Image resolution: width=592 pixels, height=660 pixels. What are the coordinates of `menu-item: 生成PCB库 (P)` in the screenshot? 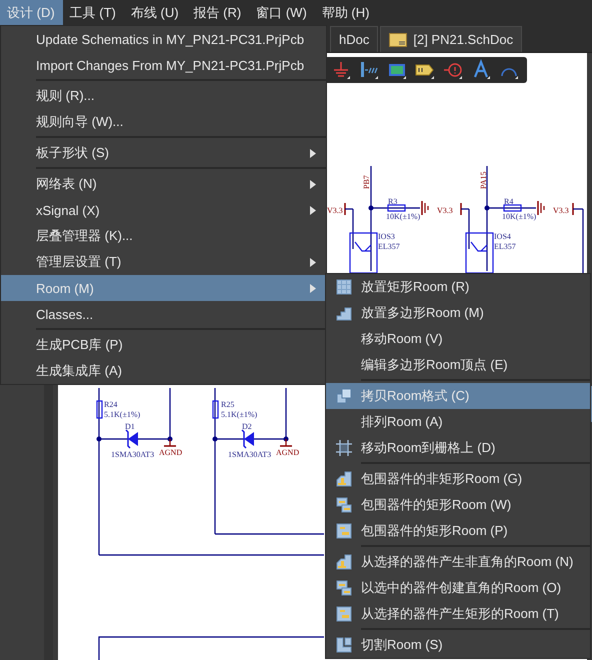 It's located at (163, 345).